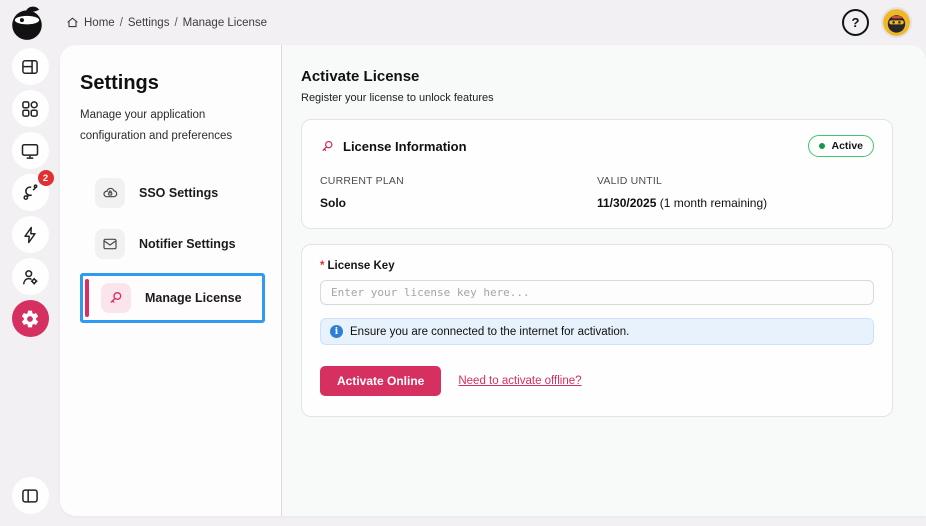  I want to click on rail-settings-button, so click(30, 318).